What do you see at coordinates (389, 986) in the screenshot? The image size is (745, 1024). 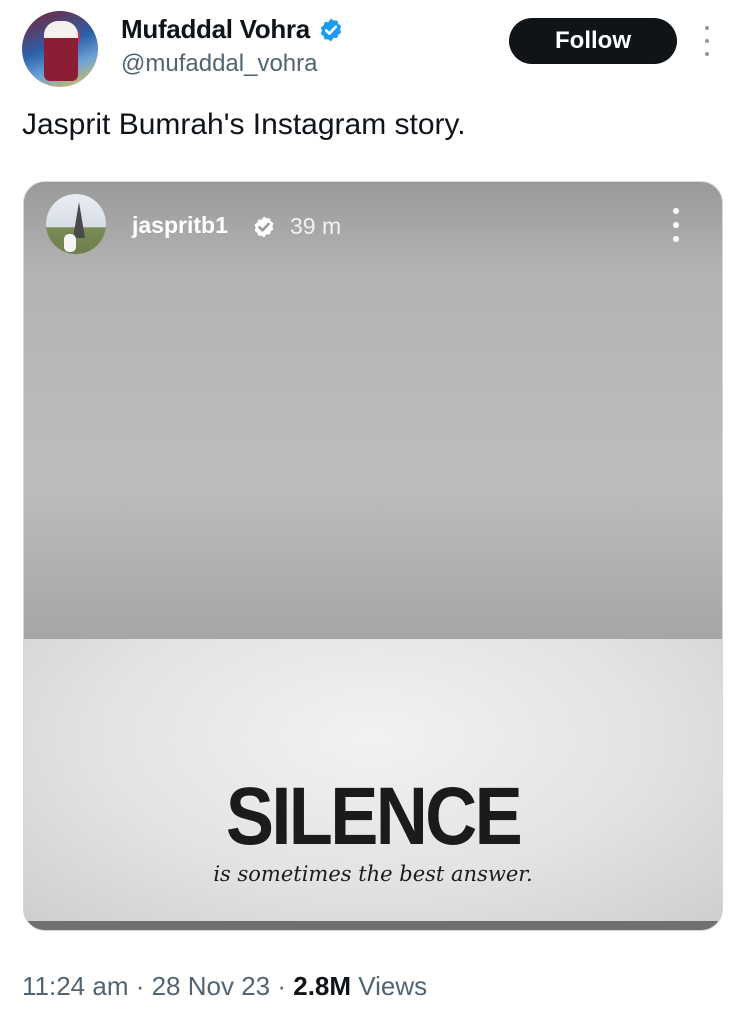 I see `views-label: Views` at bounding box center [389, 986].